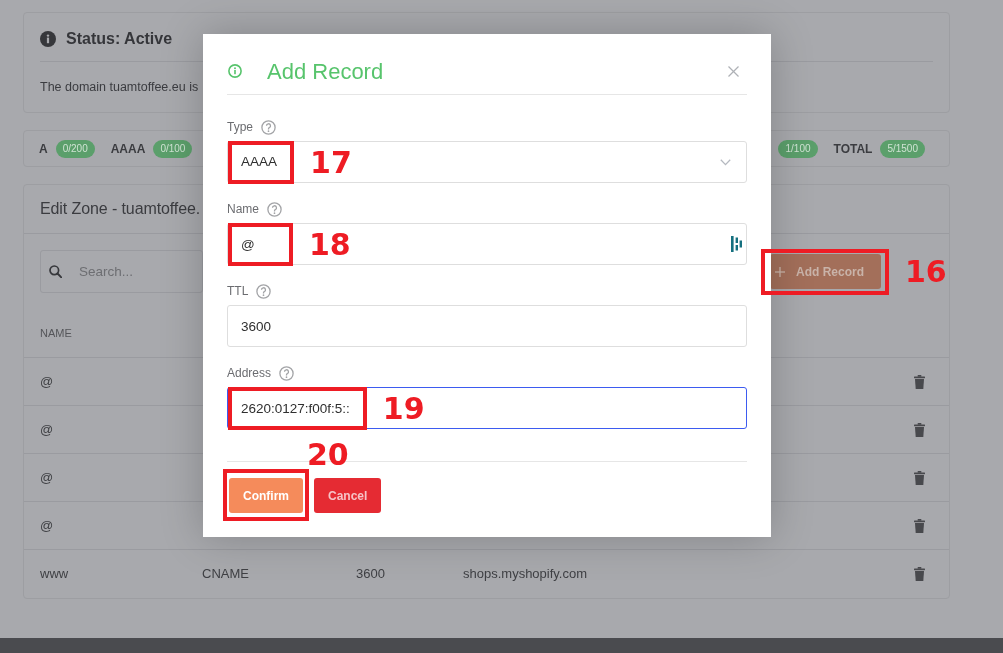 The height and width of the screenshot is (653, 1003). Describe the element at coordinates (238, 291) in the screenshot. I see `field-label: TTL` at that location.